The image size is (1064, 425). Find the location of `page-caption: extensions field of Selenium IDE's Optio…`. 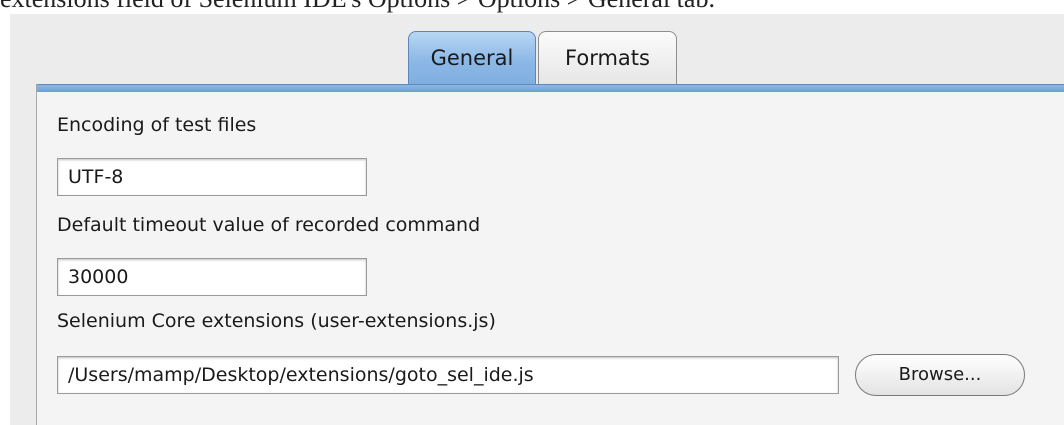

page-caption: extensions field of Selenium IDE's Optio… is located at coordinates (357, 7).